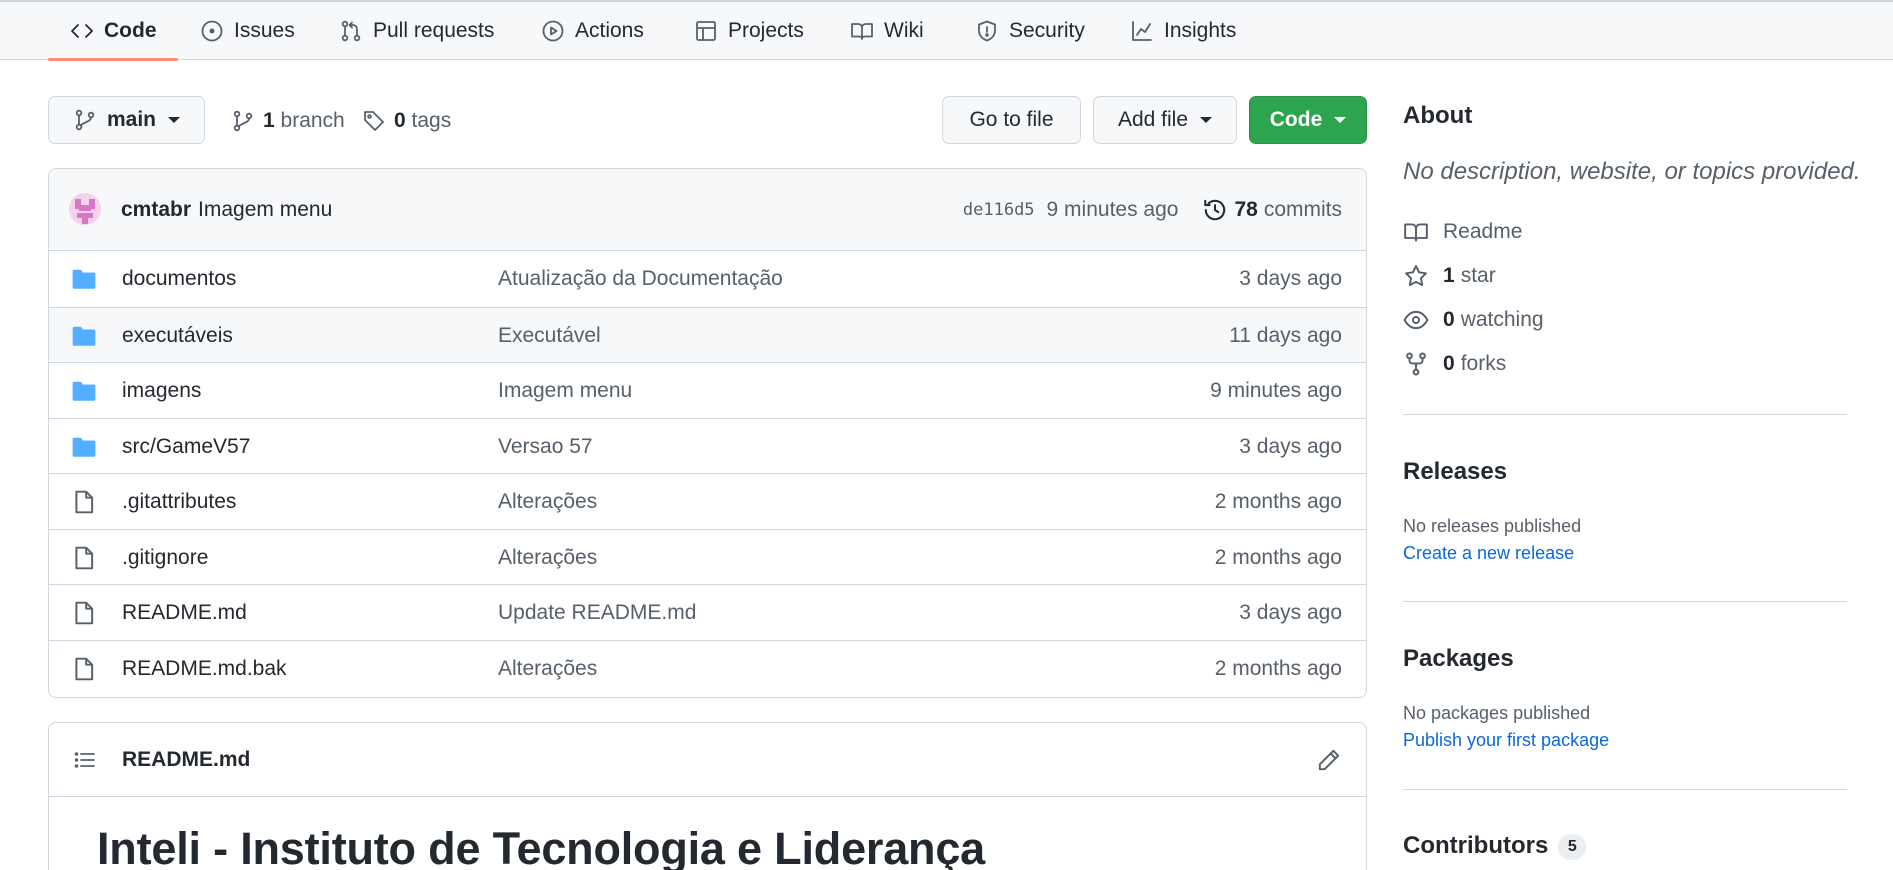 This screenshot has height=870, width=1893. Describe the element at coordinates (640, 279) in the screenshot. I see `file-commit-message: Atualização da Documentação` at that location.